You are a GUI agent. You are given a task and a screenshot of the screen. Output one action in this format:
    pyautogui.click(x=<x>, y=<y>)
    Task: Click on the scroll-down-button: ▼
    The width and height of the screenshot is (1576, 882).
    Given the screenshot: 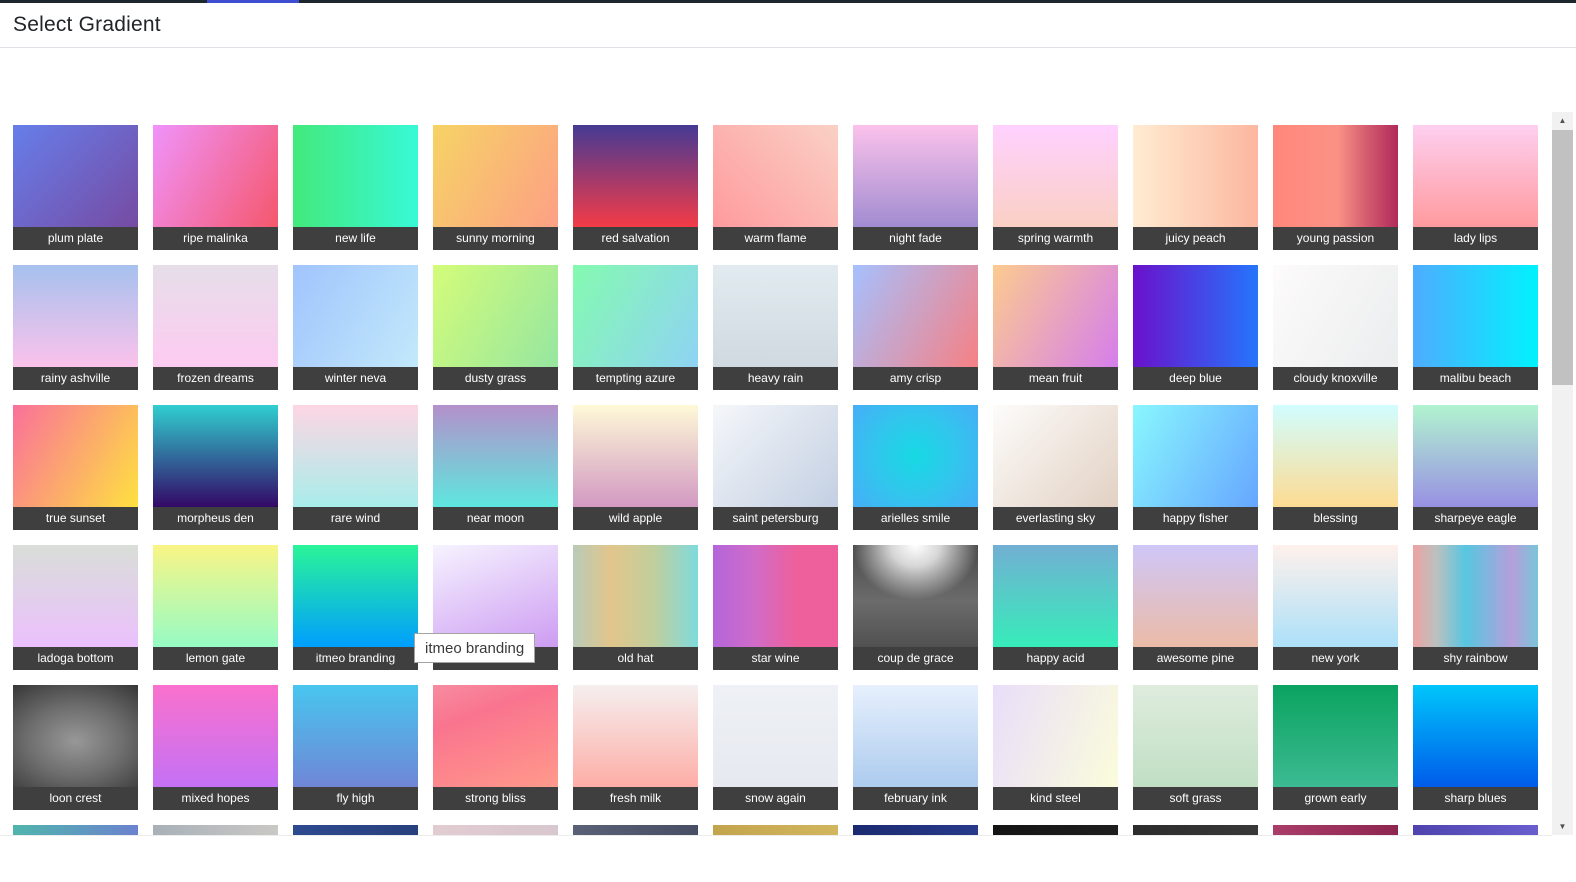 What is the action you would take?
    pyautogui.click(x=1562, y=826)
    